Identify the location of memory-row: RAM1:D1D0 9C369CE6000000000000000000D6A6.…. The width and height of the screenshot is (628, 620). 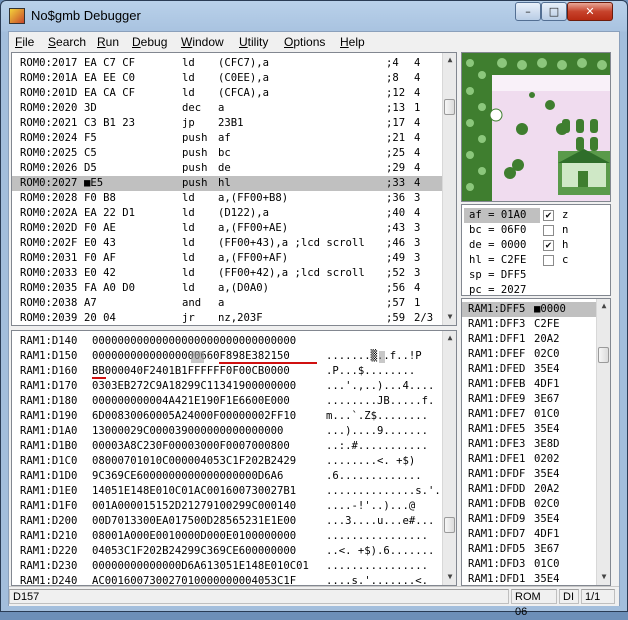
(227, 476).